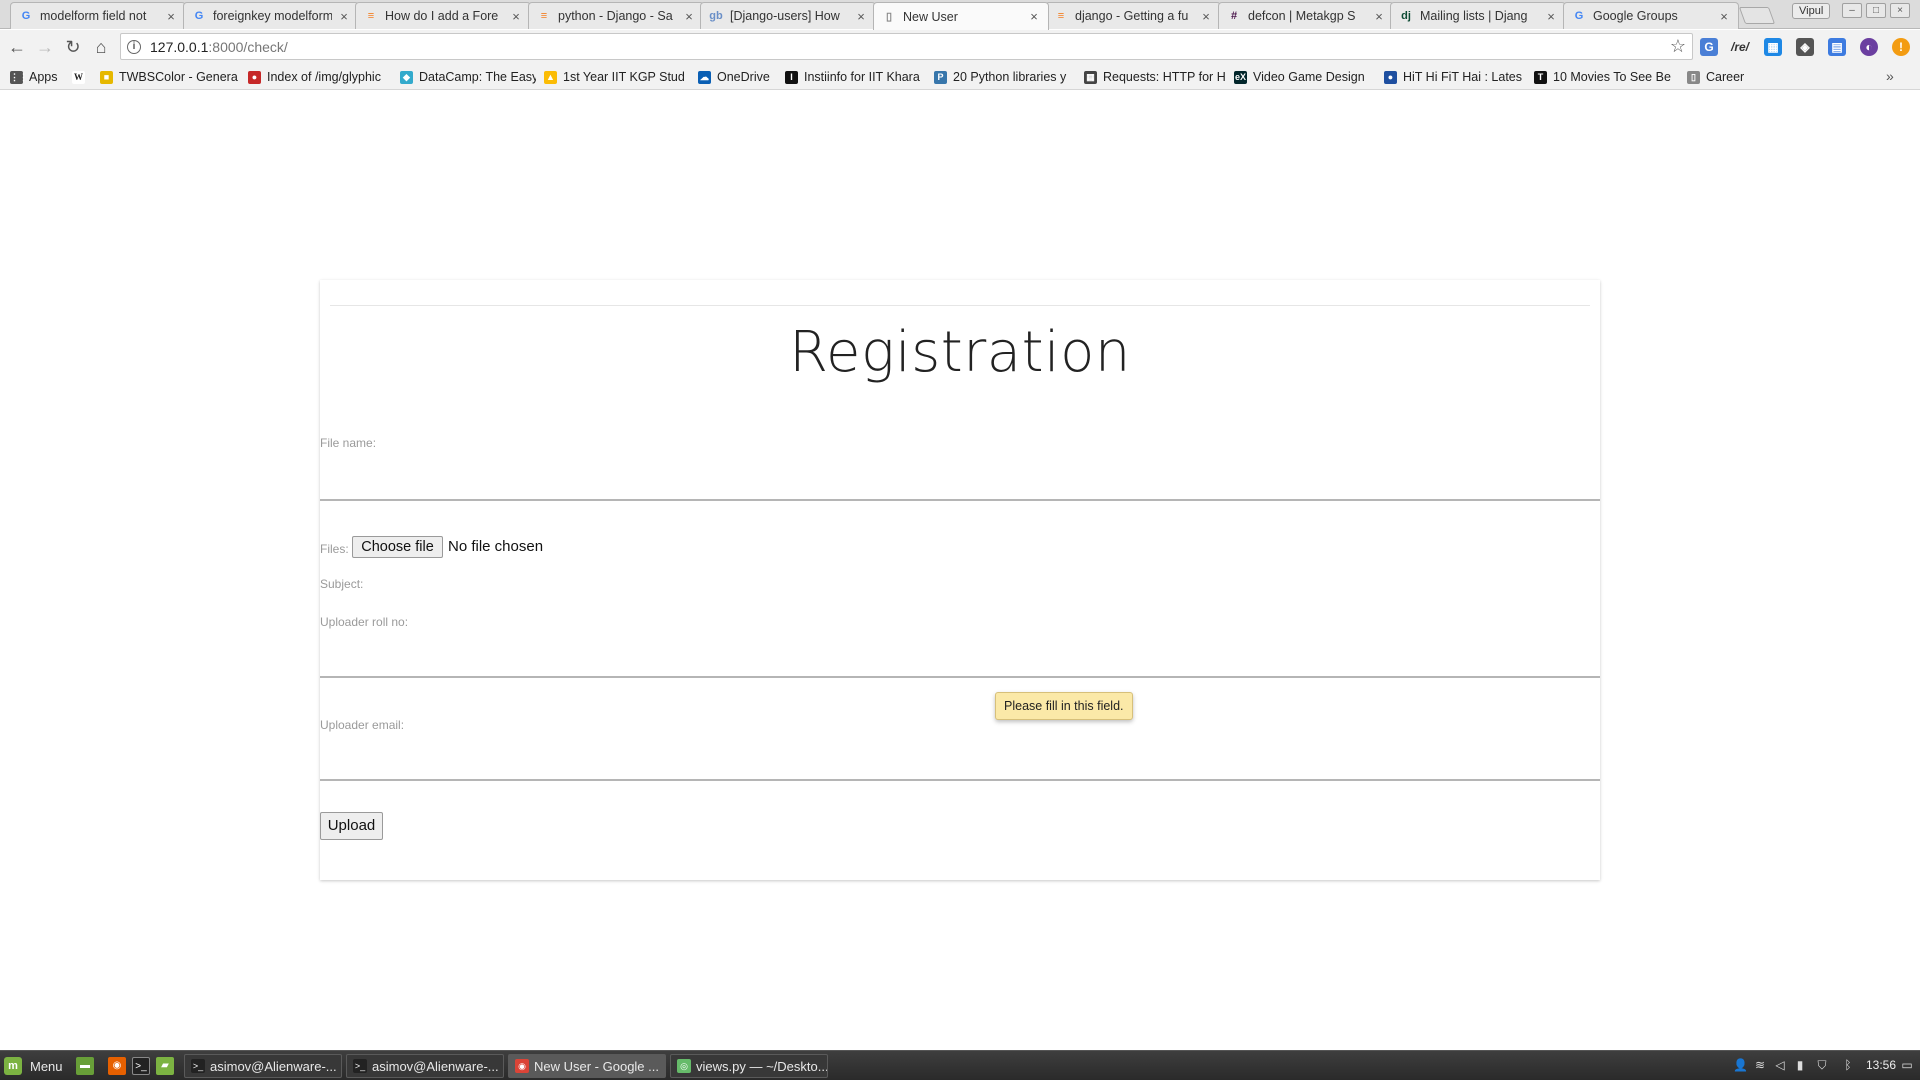 Image resolution: width=1920 pixels, height=1080 pixels. Describe the element at coordinates (1164, 77) in the screenshot. I see `bookmark-label: Requests: HTTP for H` at that location.